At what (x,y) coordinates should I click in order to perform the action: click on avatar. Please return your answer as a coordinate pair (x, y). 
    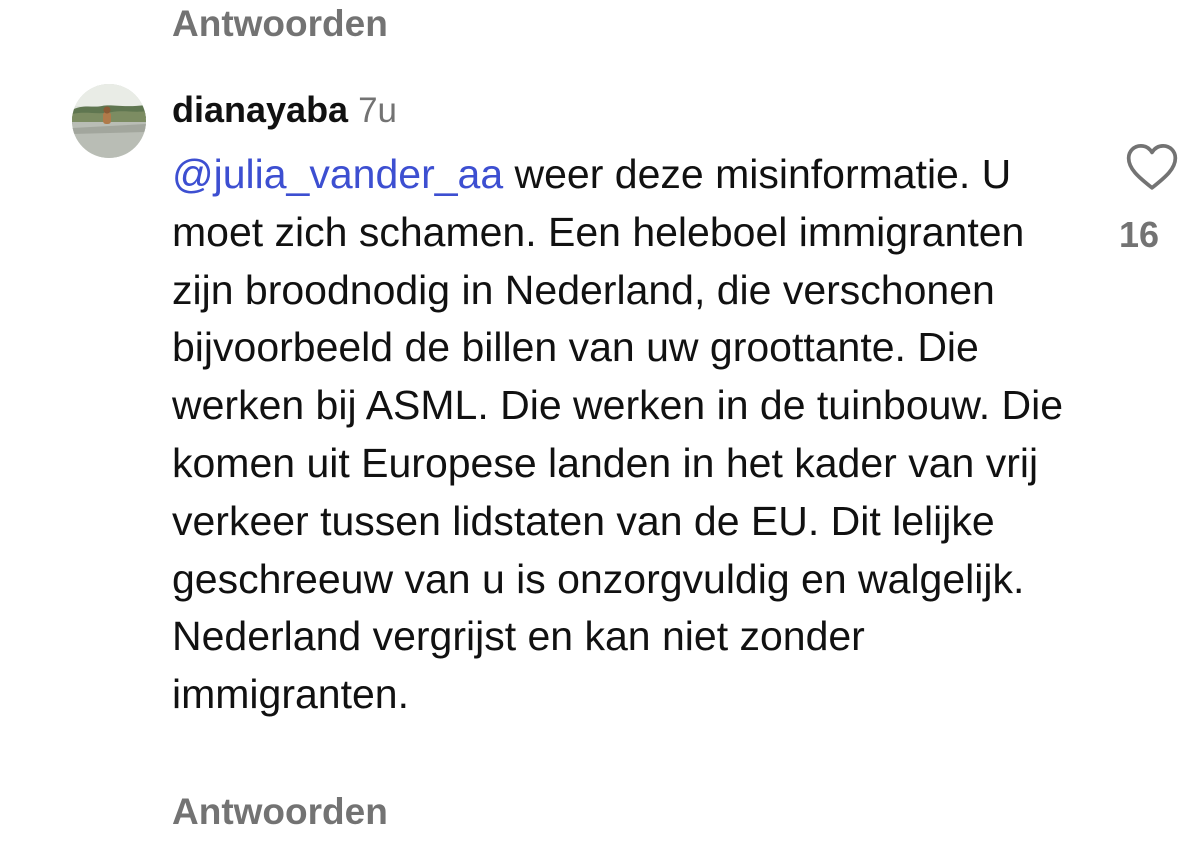
    Looking at the image, I should click on (109, 121).